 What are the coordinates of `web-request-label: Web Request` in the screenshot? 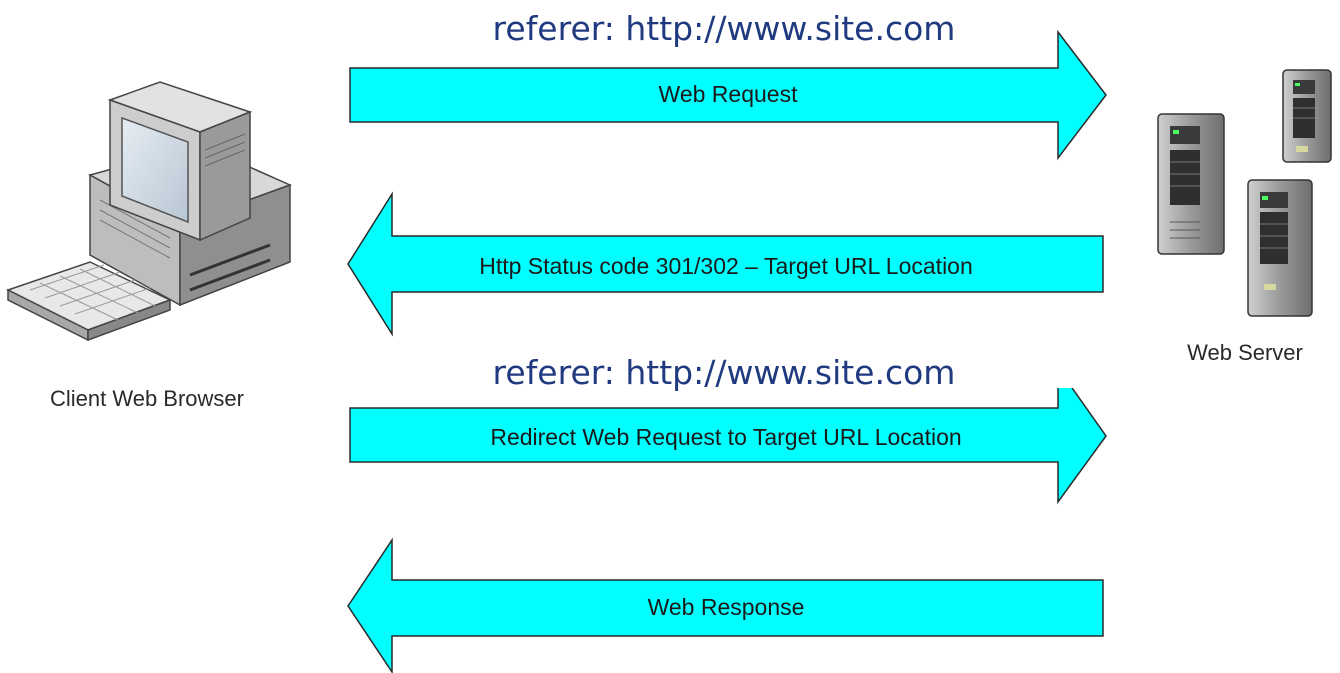 It's located at (729, 94).